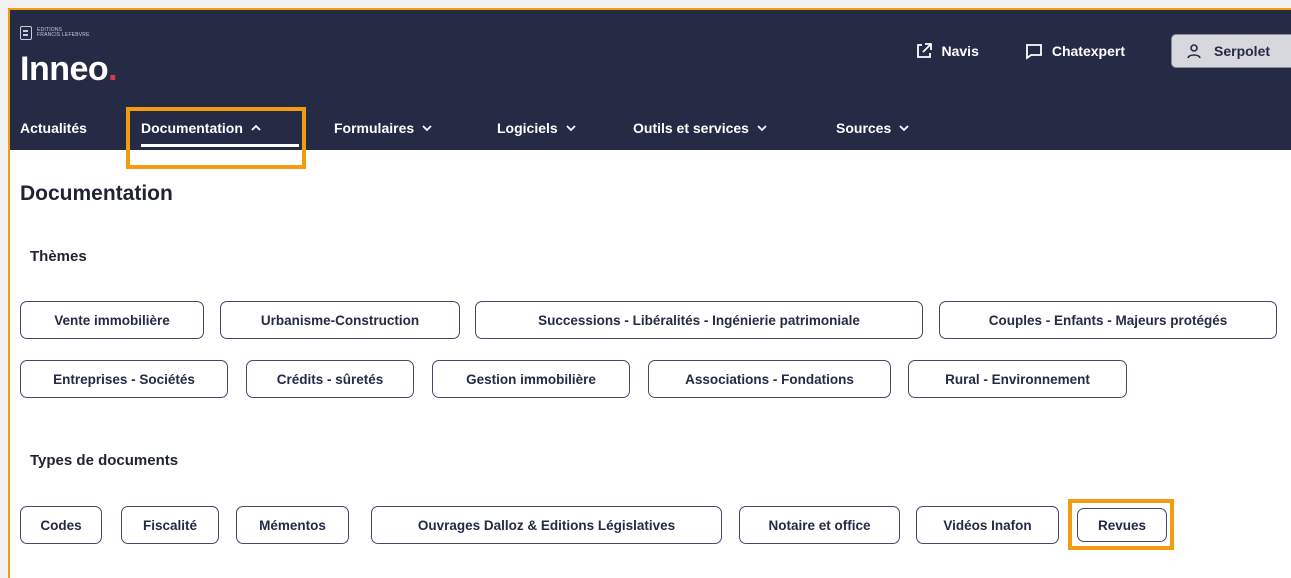 The width and height of the screenshot is (1291, 578). Describe the element at coordinates (536, 128) in the screenshot. I see `nav-item-logiciels: Logiciels` at that location.